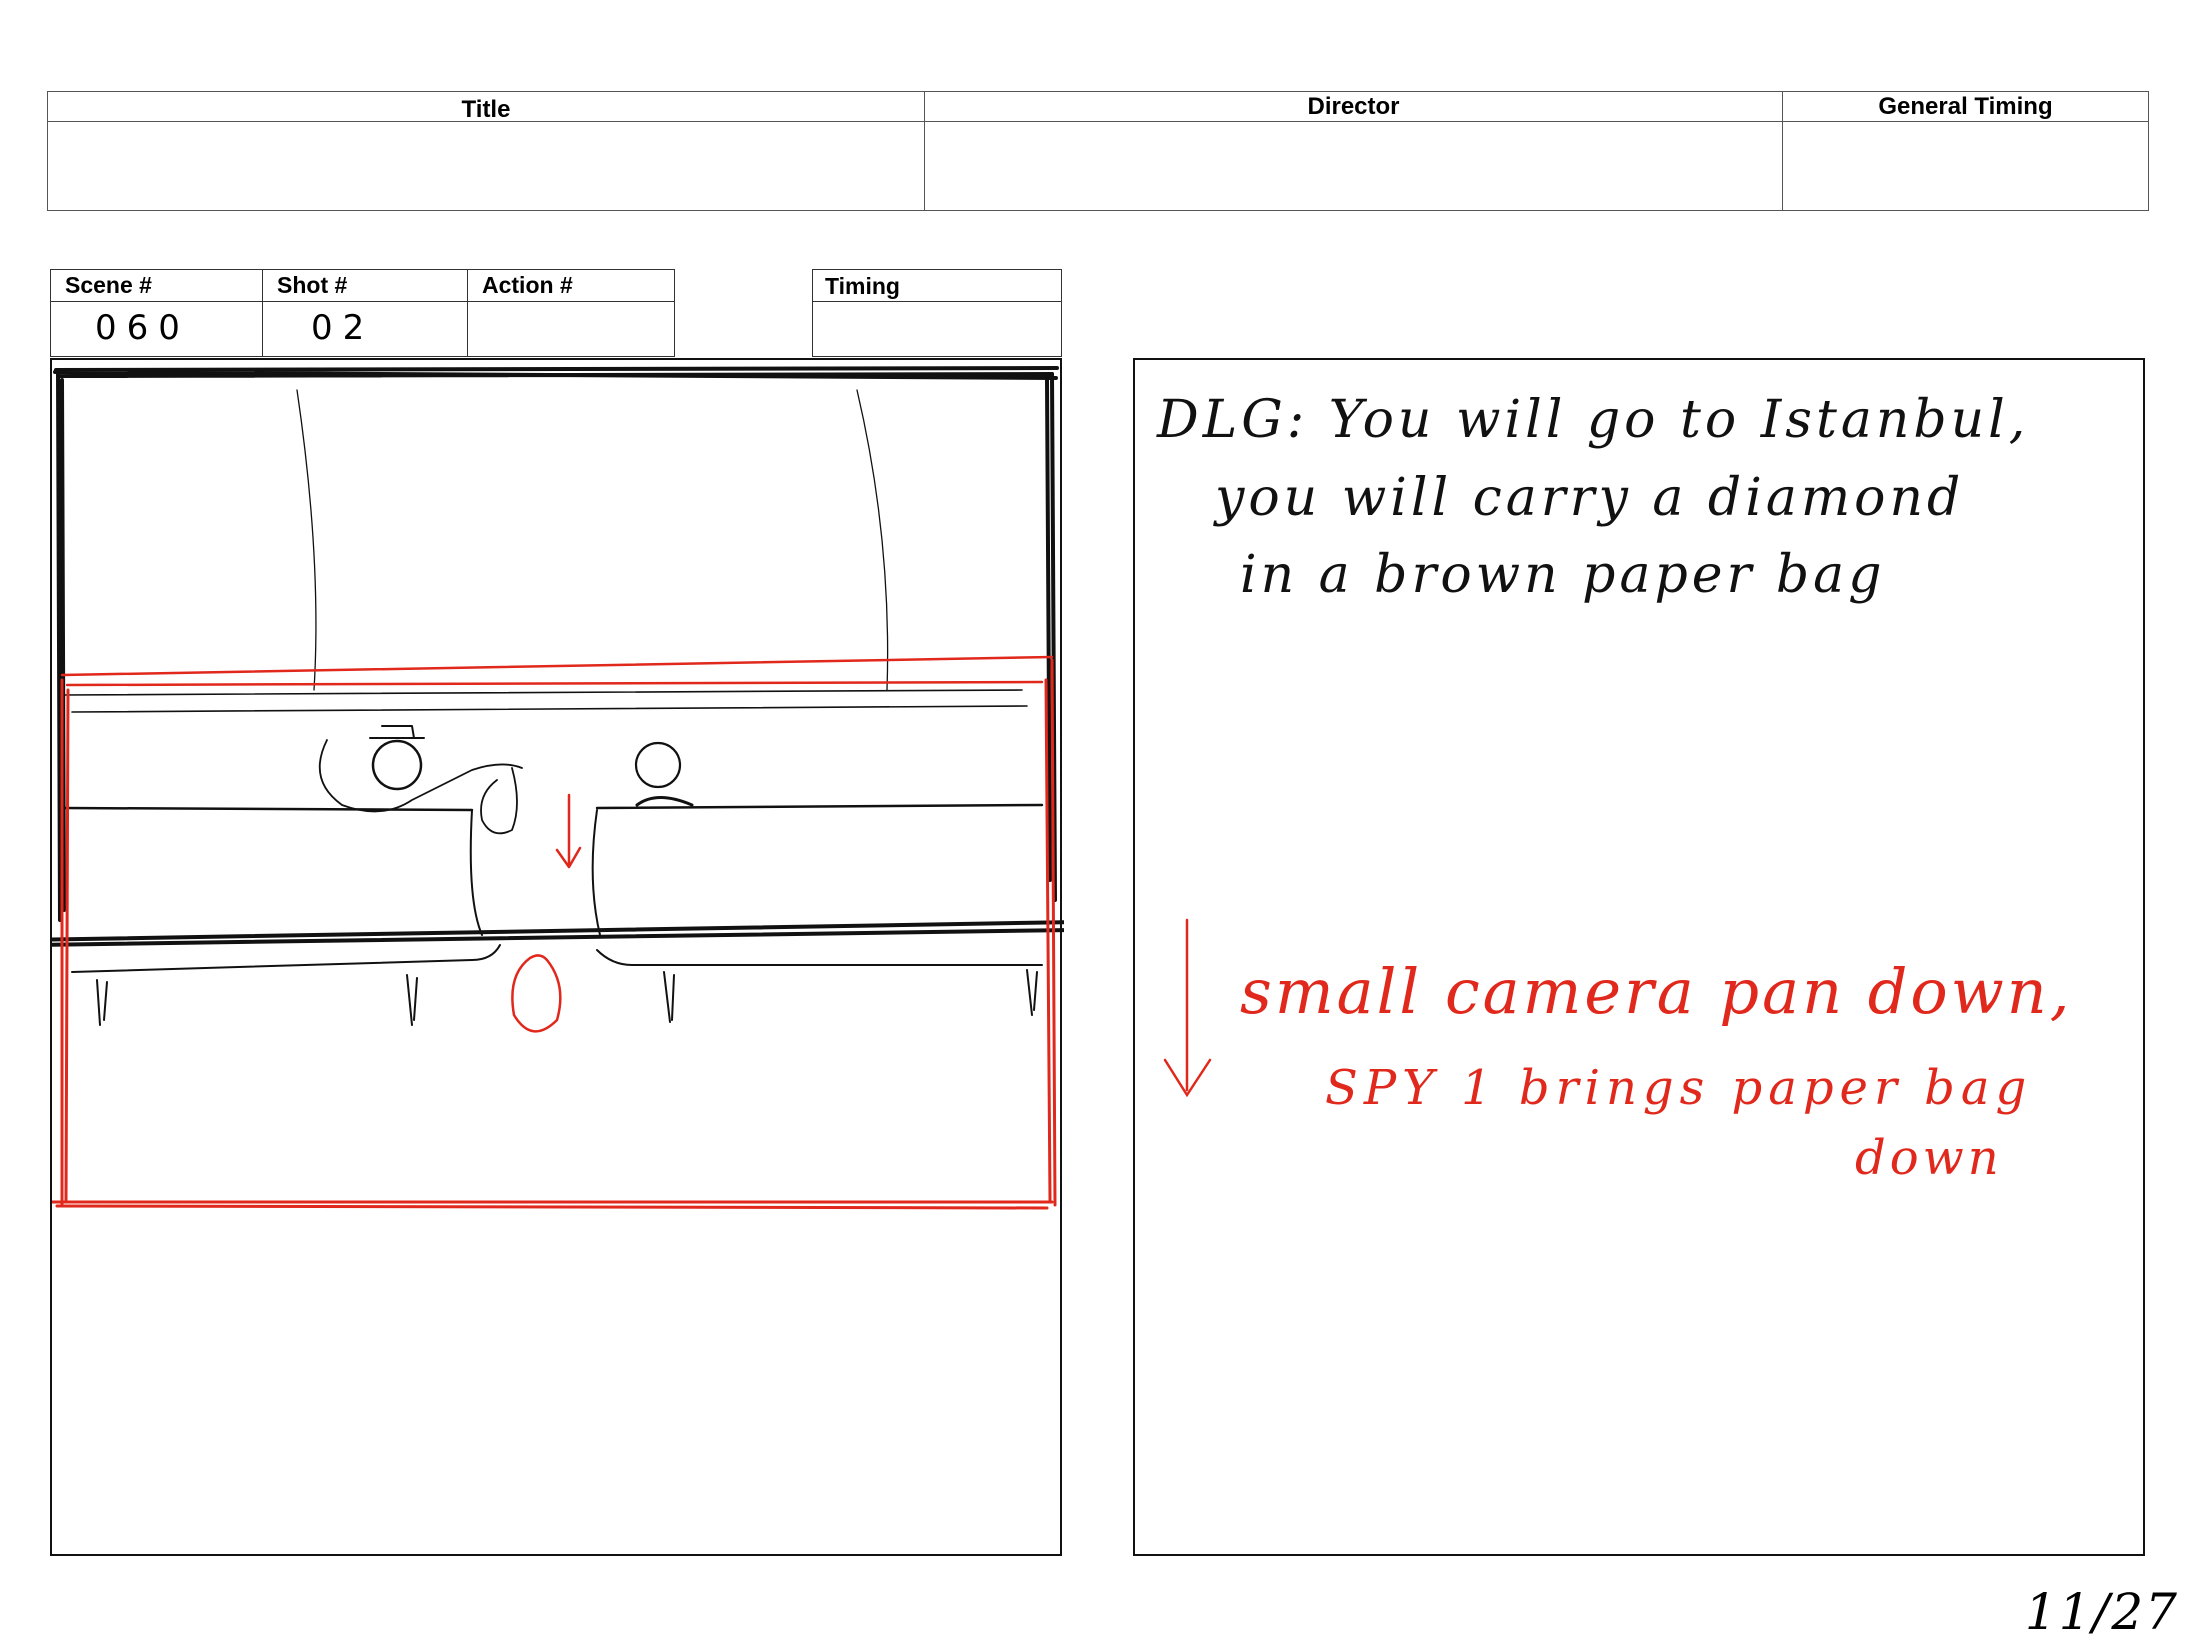  I want to click on director-header: Director, so click(1353, 107).